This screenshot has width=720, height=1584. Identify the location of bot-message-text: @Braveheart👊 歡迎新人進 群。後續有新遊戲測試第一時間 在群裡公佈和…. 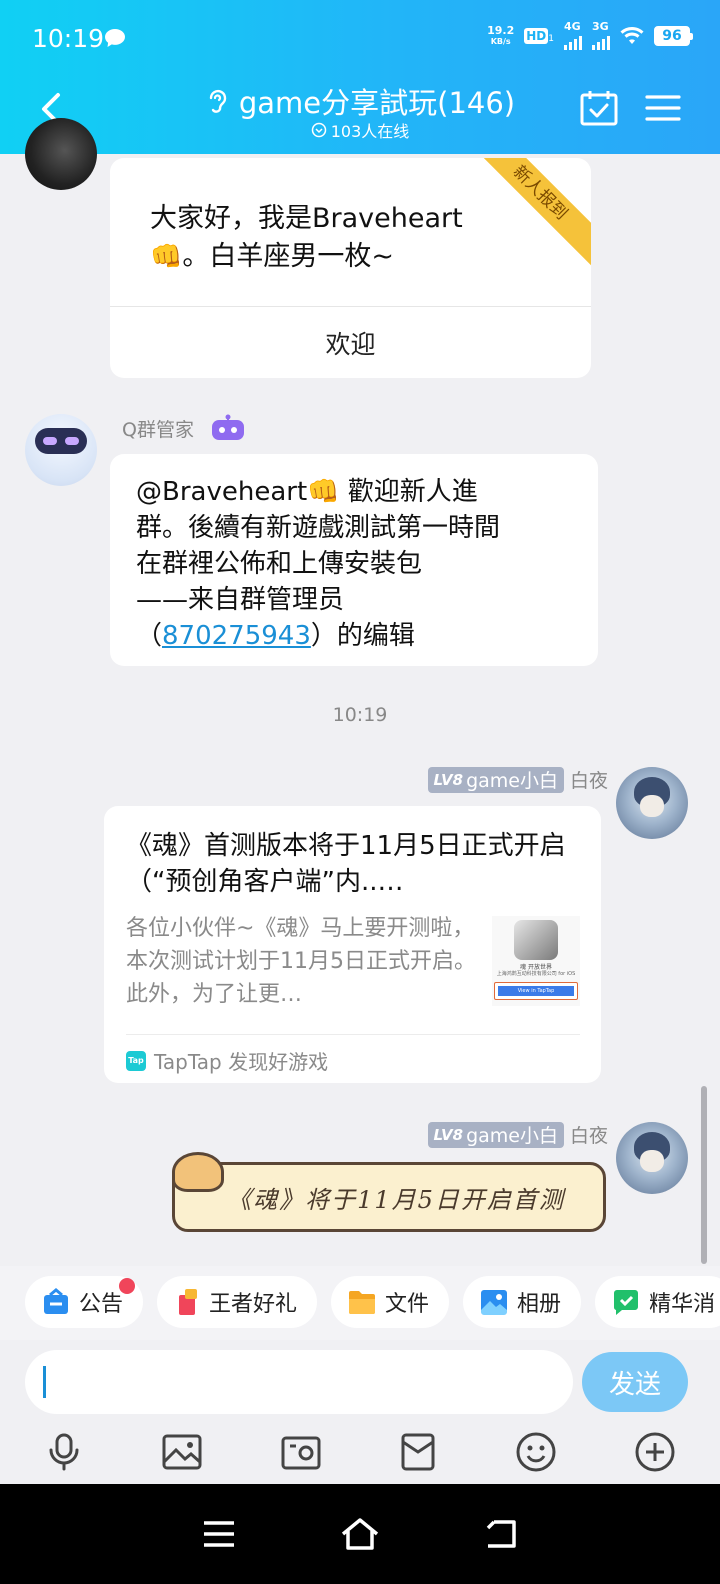
(318, 564).